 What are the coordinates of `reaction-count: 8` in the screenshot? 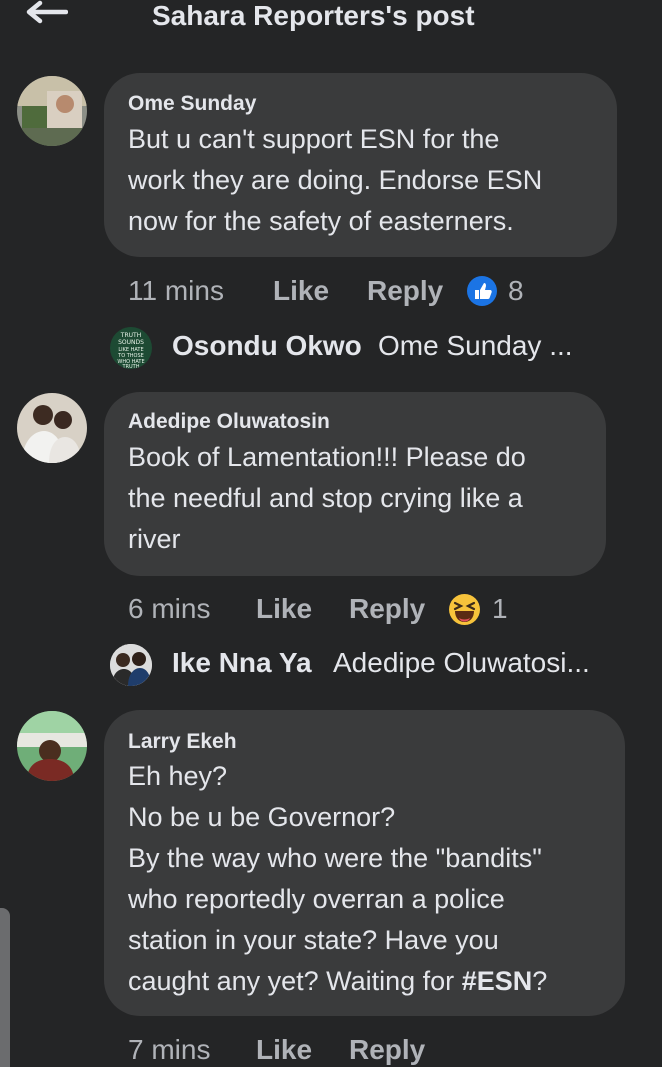 It's located at (516, 290).